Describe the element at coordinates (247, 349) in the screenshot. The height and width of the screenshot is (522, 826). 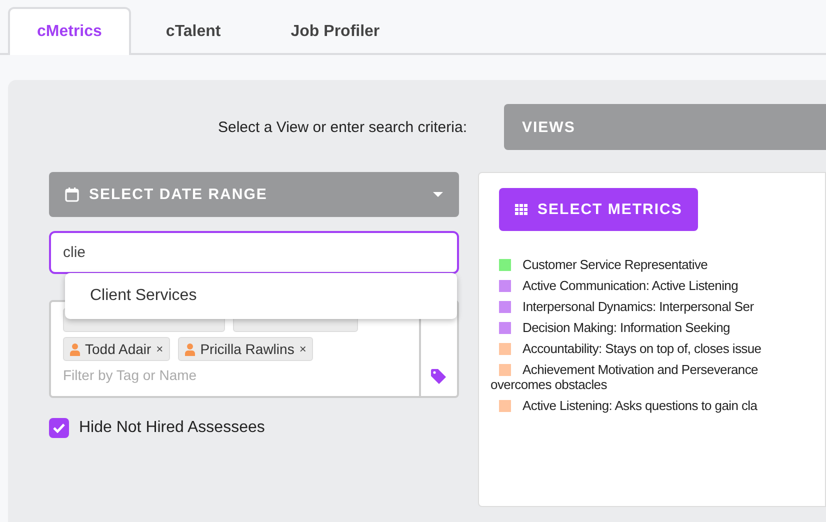
I see `tag-name: Pricilla Rawlins` at that location.